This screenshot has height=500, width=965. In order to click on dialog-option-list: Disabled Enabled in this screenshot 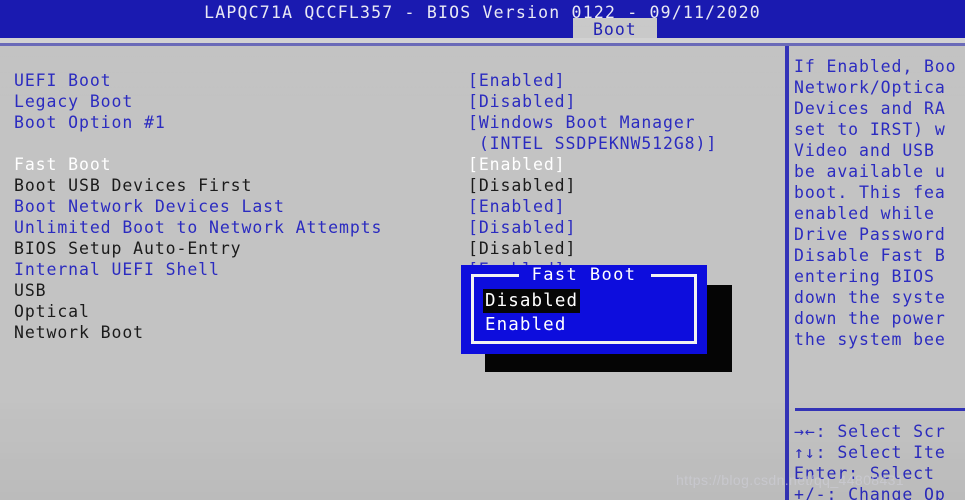, I will do `click(532, 313)`.